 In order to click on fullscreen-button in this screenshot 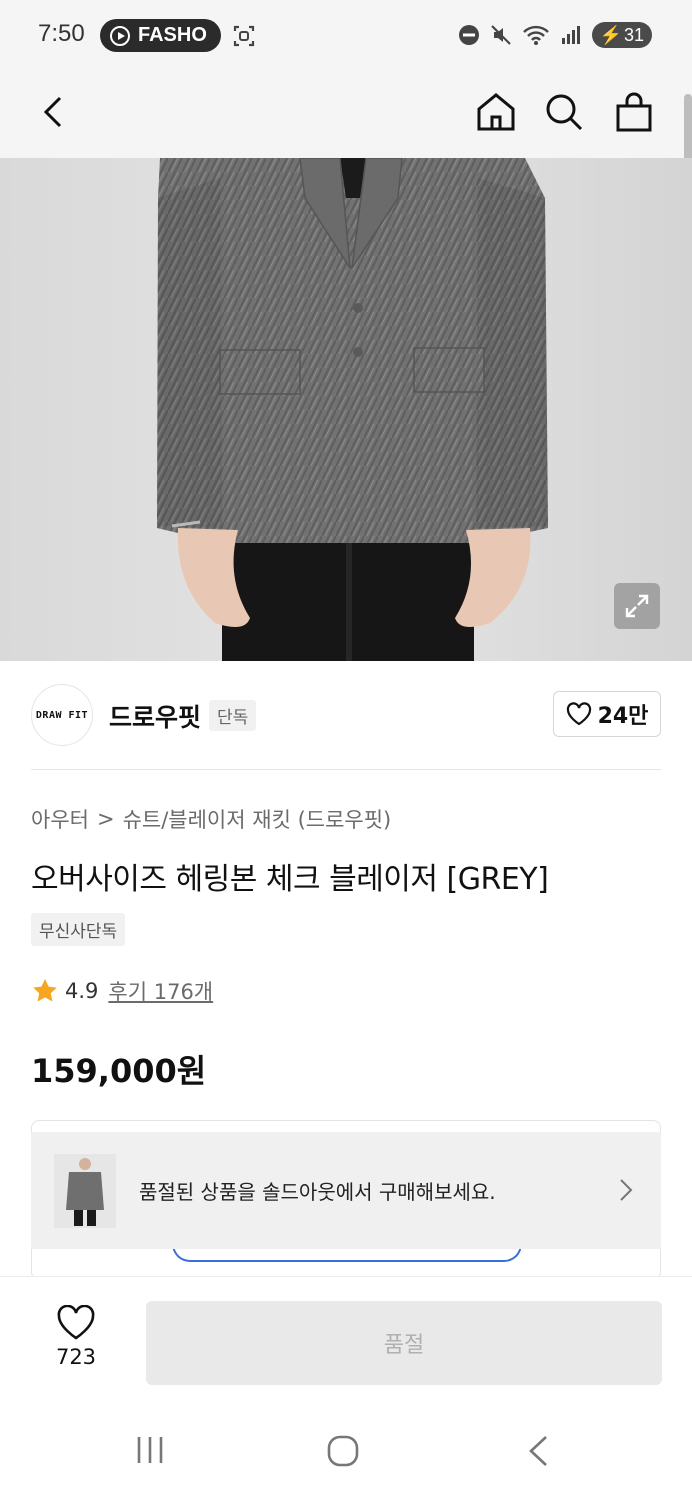, I will do `click(637, 606)`.